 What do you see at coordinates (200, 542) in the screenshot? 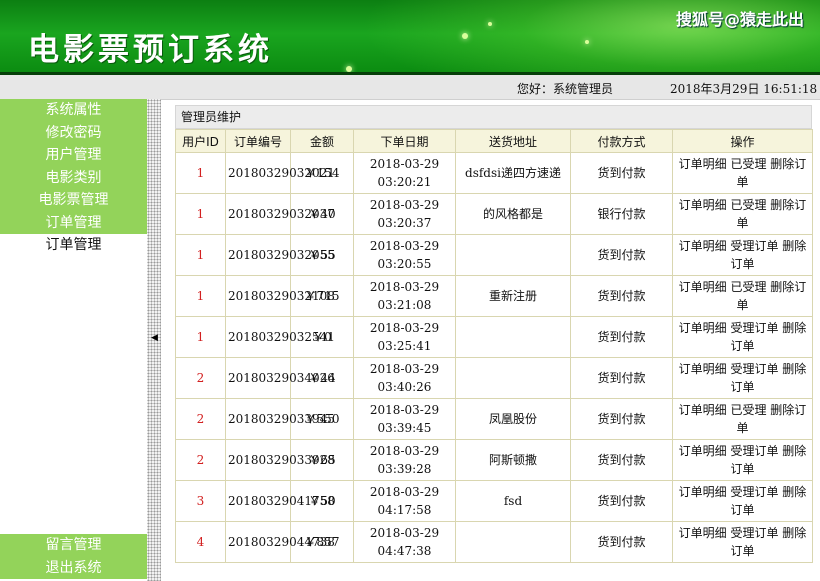
I see `user-id-cell: 4` at bounding box center [200, 542].